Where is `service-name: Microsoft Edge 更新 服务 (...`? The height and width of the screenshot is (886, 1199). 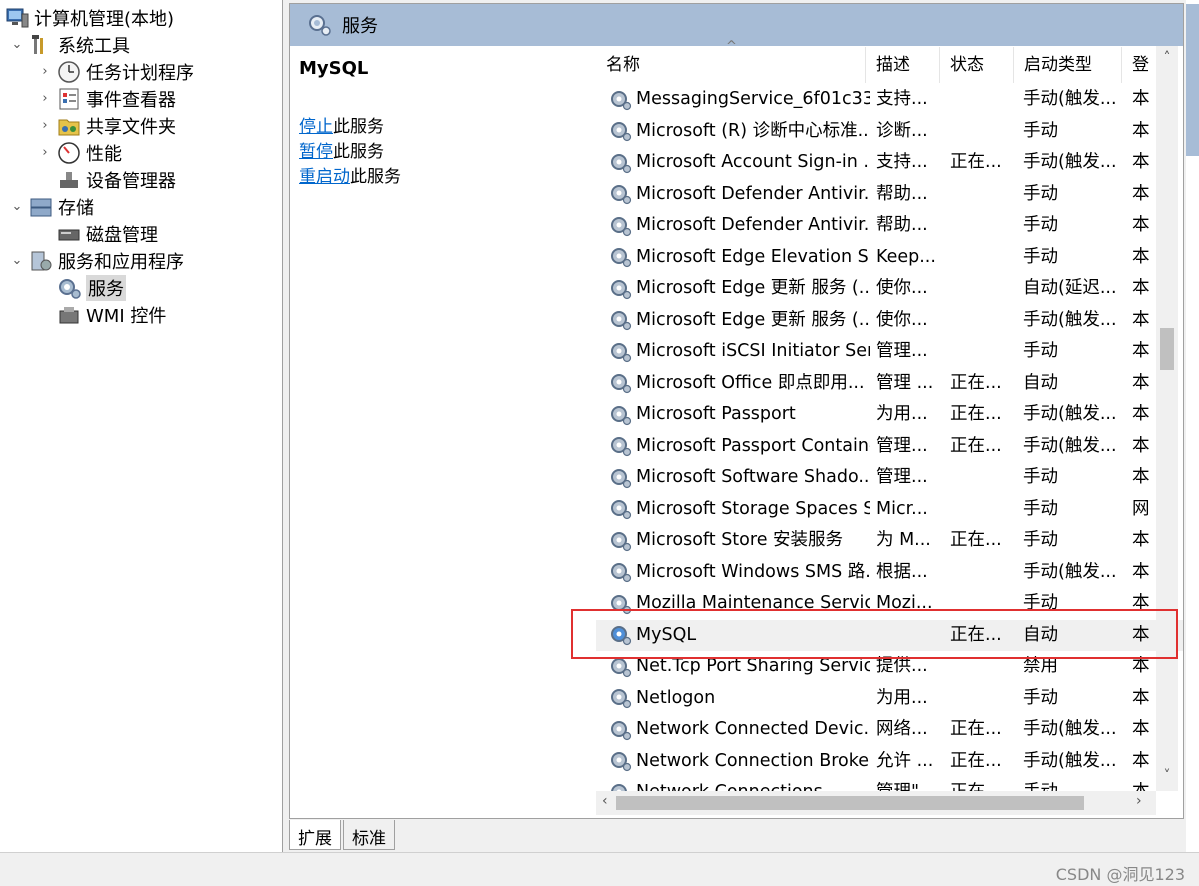
service-name: Microsoft Edge 更新 服务 (... is located at coordinates (753, 319).